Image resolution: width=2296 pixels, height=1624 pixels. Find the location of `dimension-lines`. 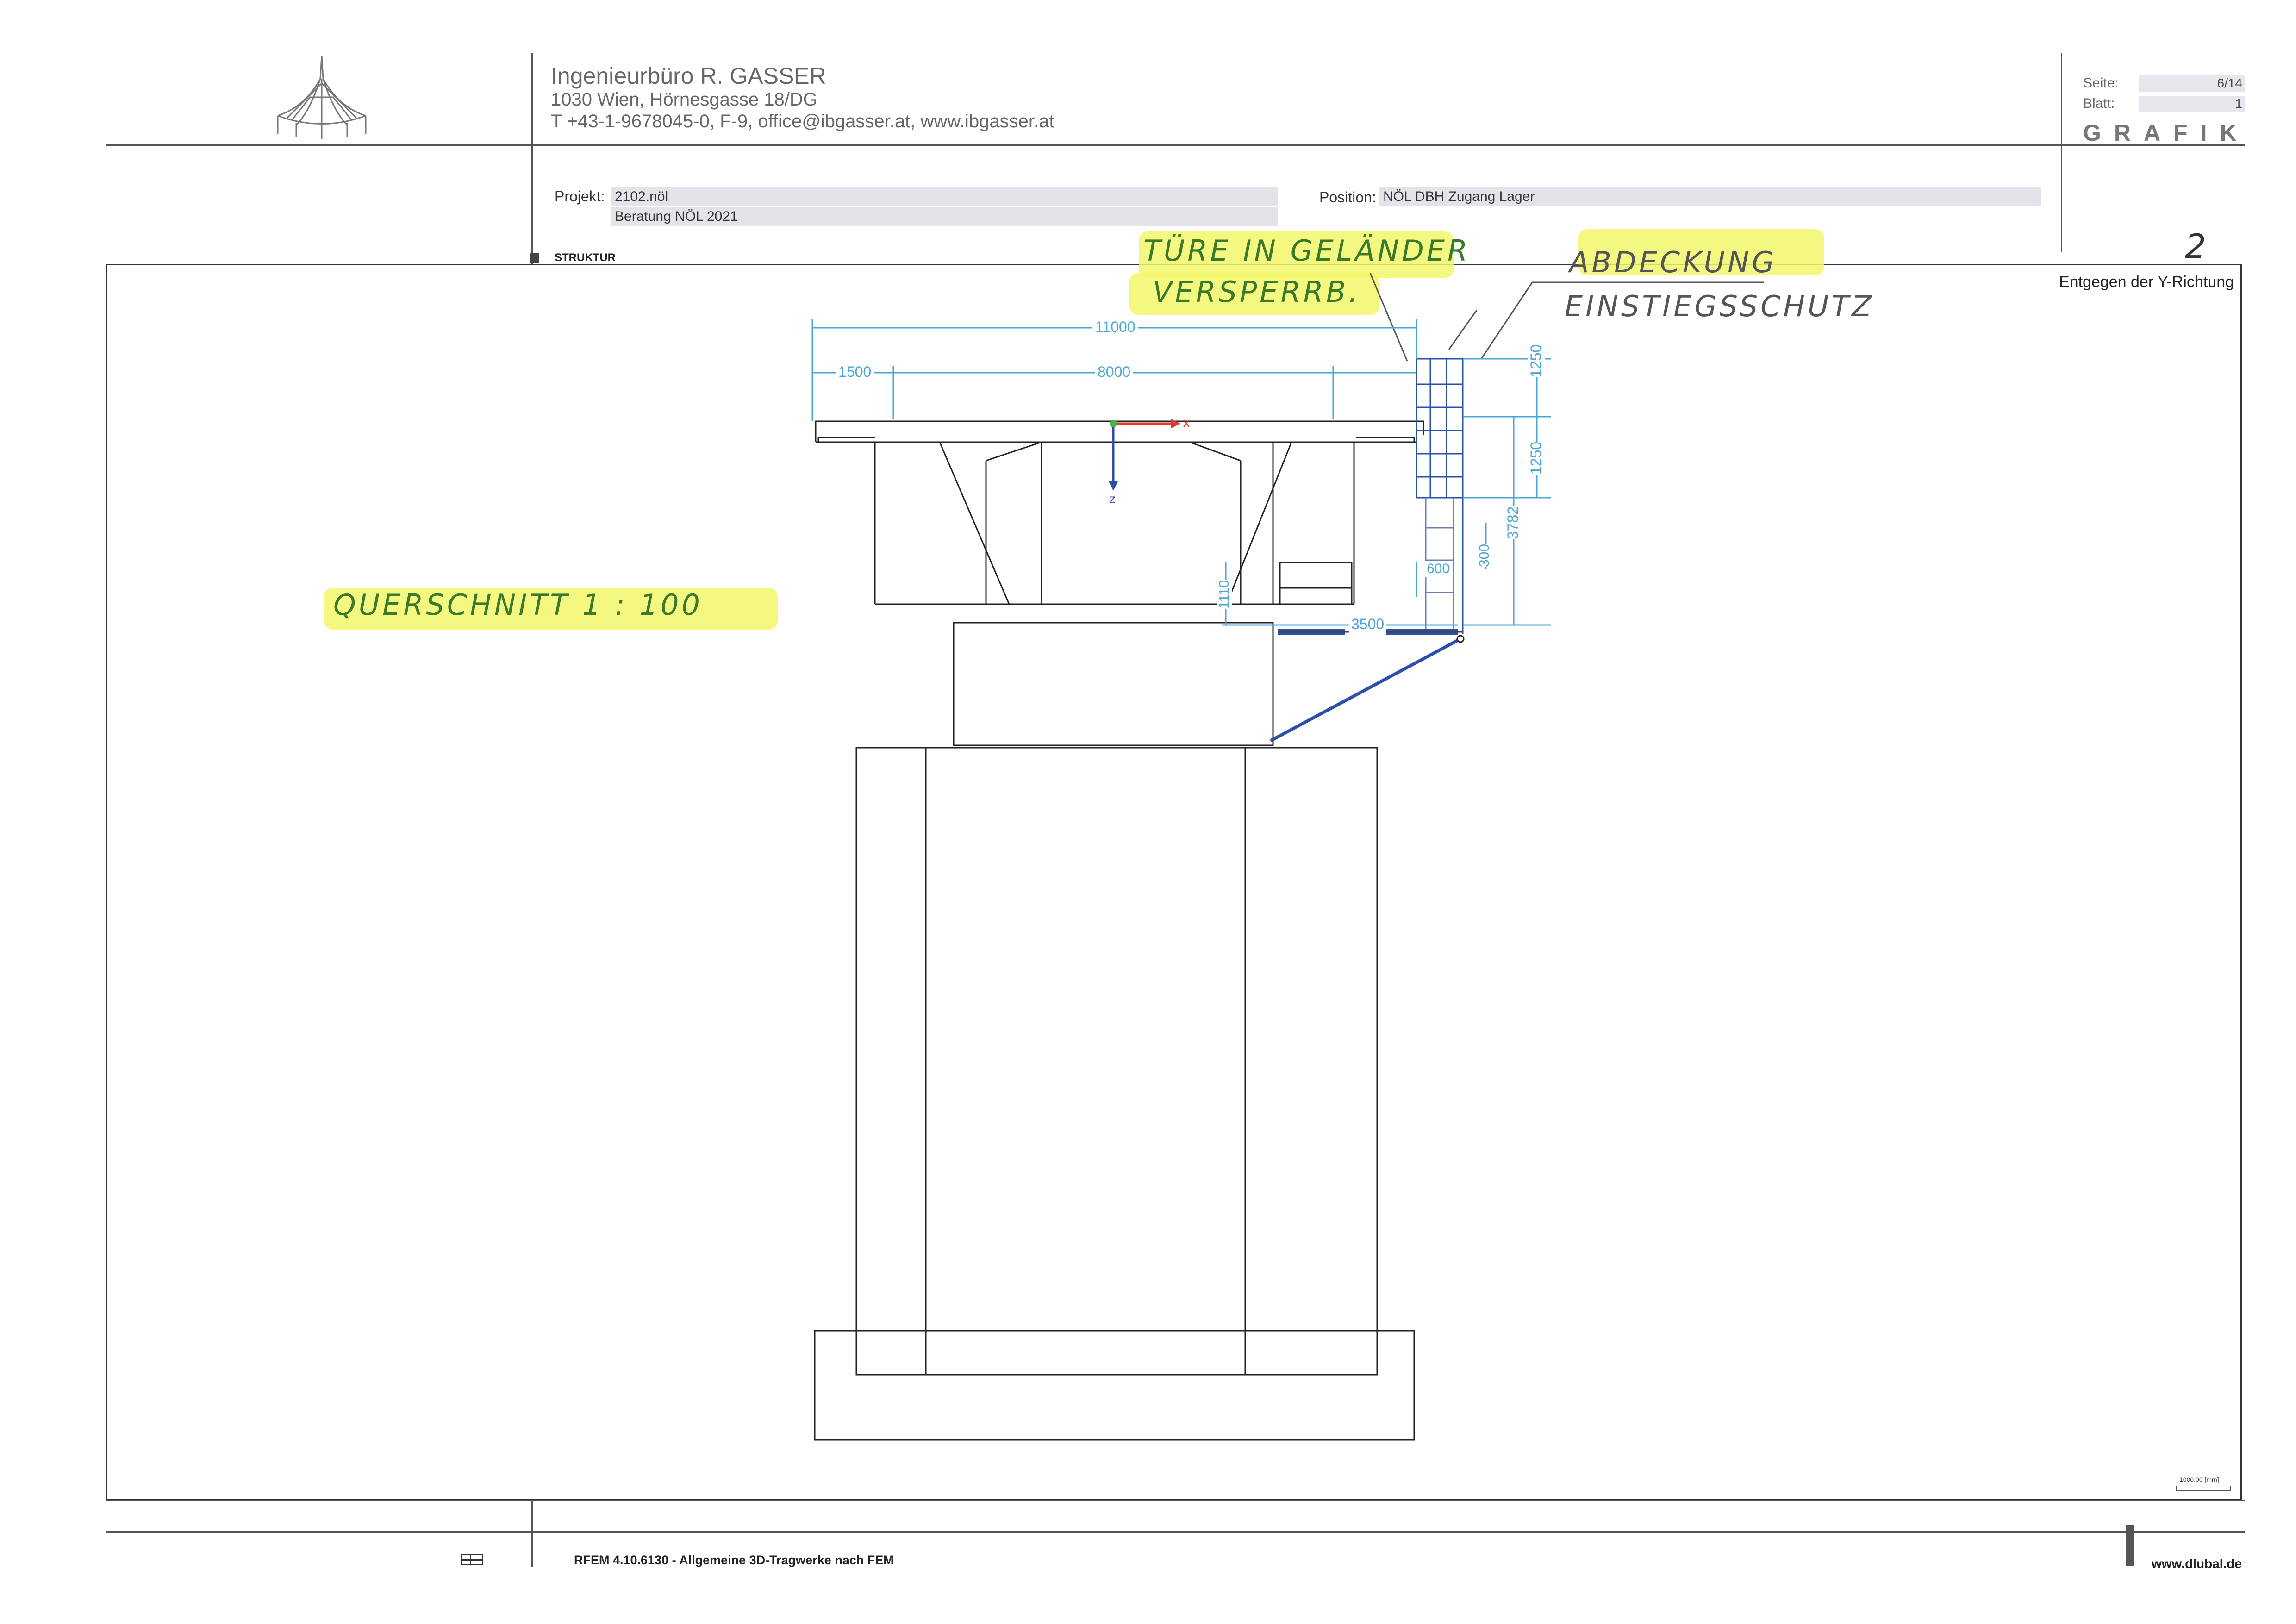

dimension-lines is located at coordinates (1181, 472).